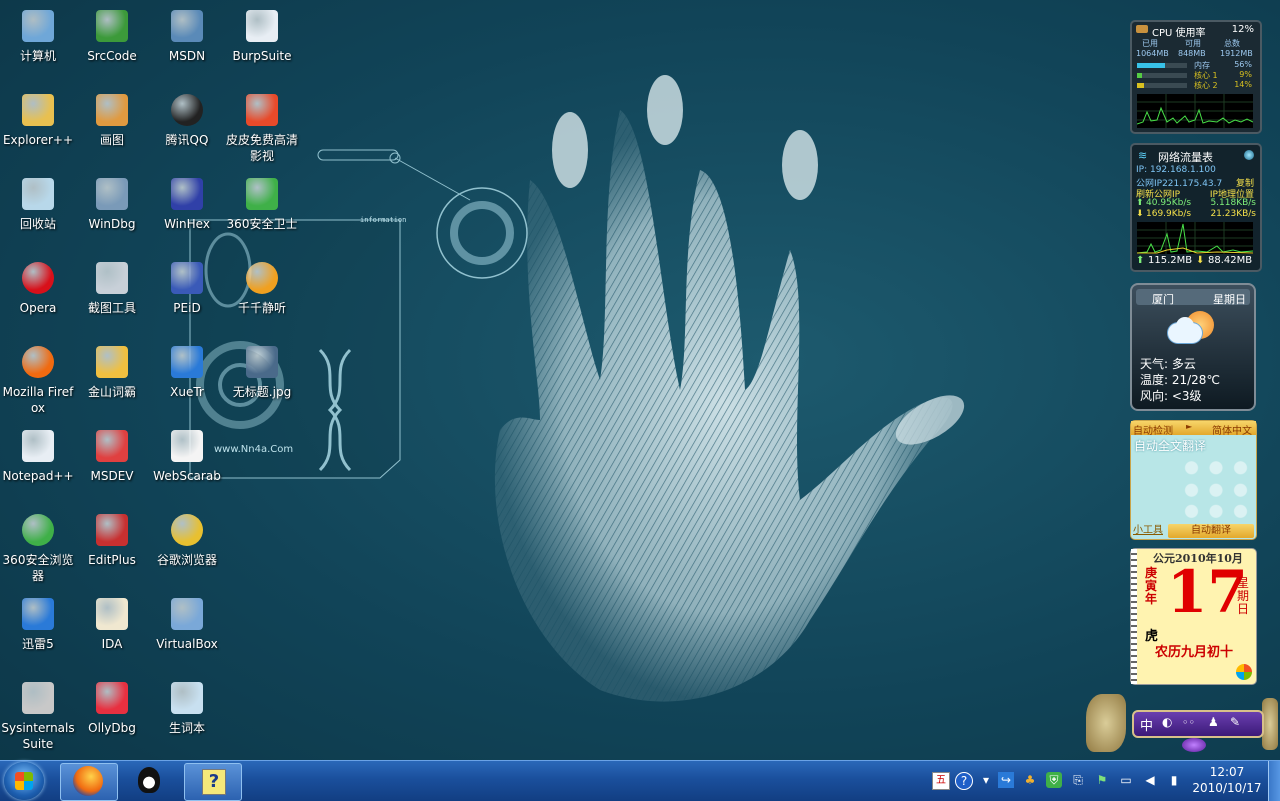 This screenshot has height=801, width=1280. I want to click on desktop-icon-peid: PEiD, so click(187, 300).